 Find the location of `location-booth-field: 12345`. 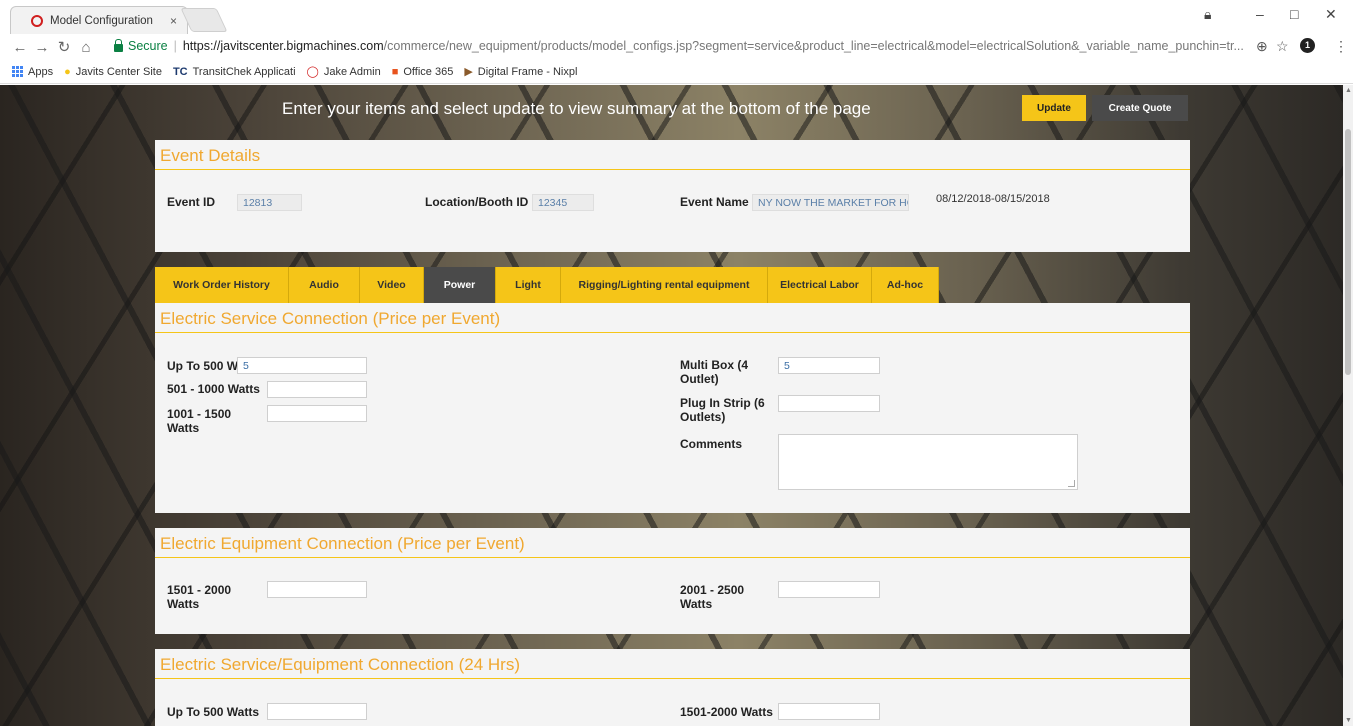

location-booth-field: 12345 is located at coordinates (563, 202).